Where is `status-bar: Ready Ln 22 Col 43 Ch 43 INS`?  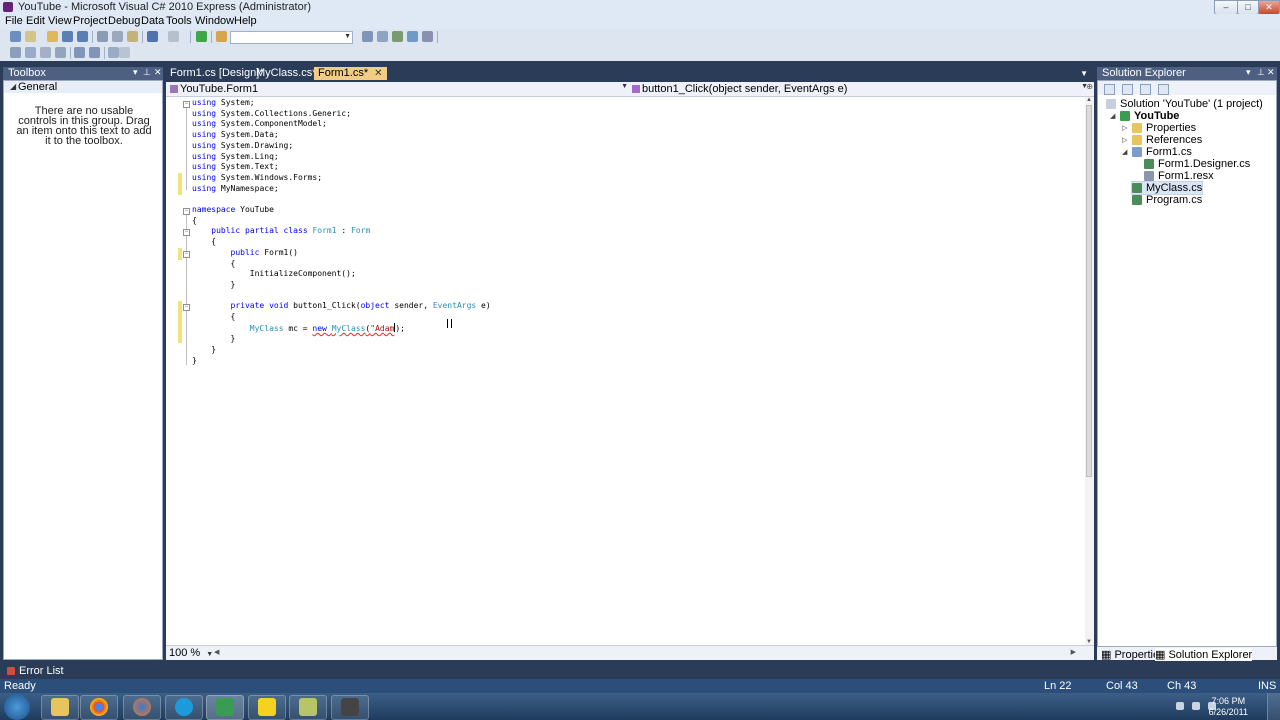 status-bar: Ready Ln 22 Col 43 Ch 43 INS is located at coordinates (640, 686).